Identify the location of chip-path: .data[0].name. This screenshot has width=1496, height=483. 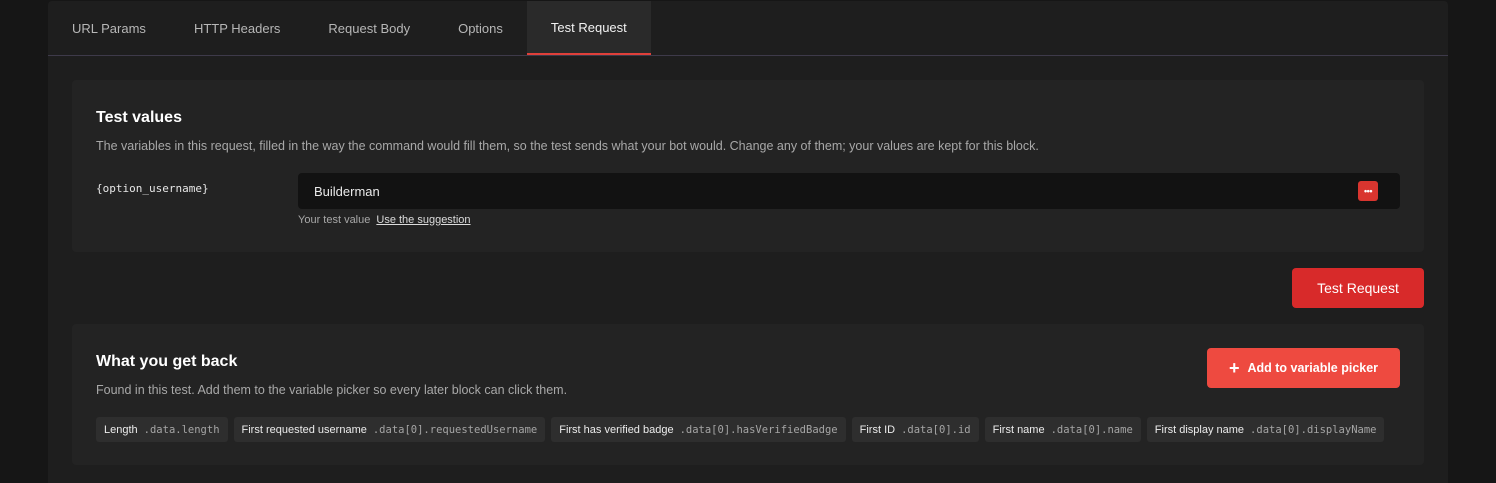
(1091, 429).